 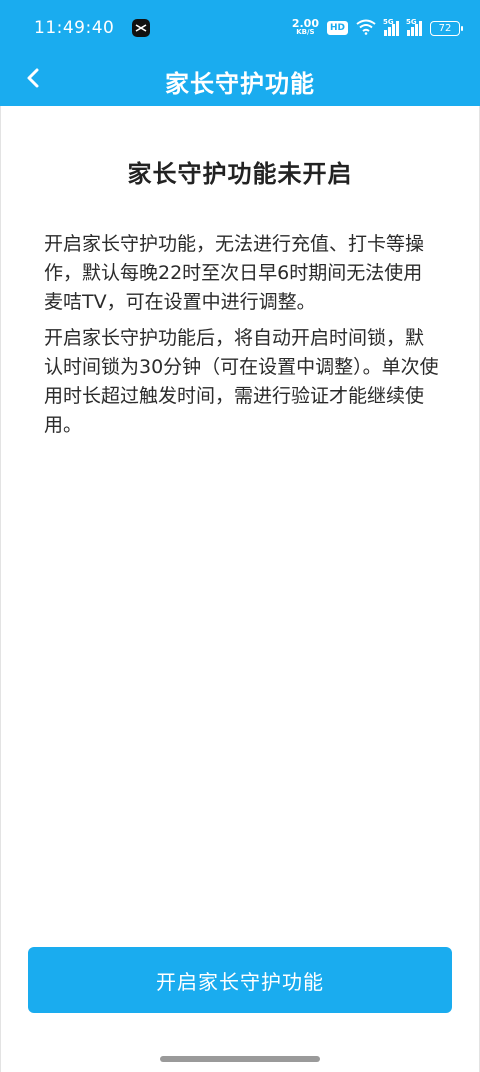 I want to click on enable-guardian-button-label: 开启家长守护功能, so click(x=240, y=981).